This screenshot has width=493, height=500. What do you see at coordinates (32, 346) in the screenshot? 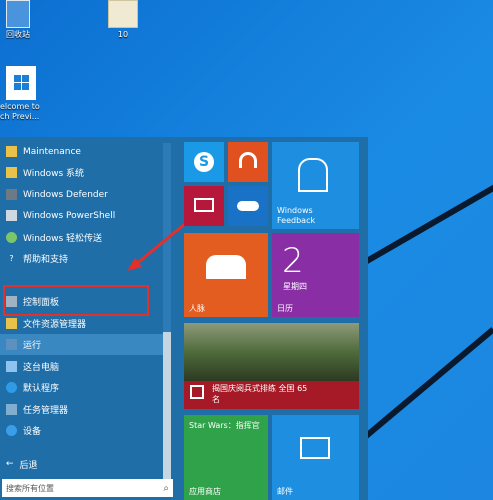
I see `menu-item-label: 运行` at bounding box center [32, 346].